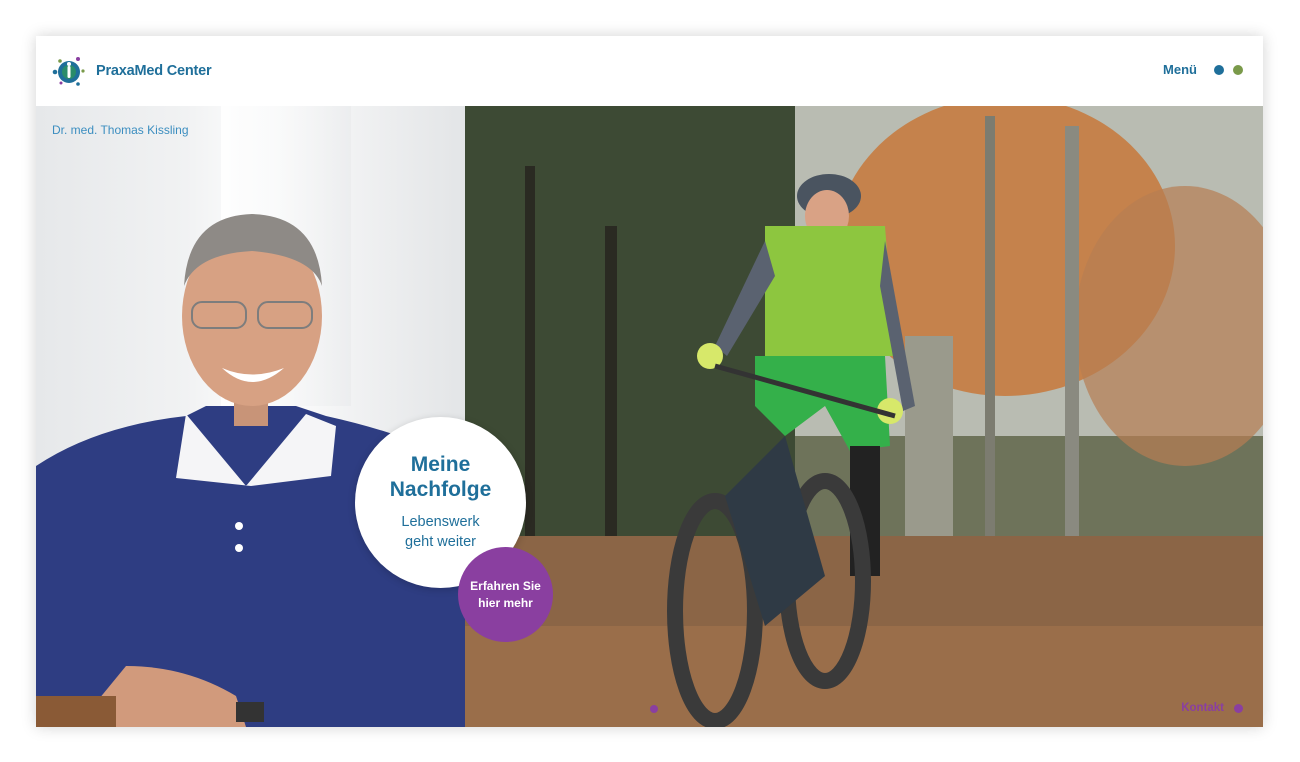 The height and width of the screenshot is (762, 1300). What do you see at coordinates (505, 594) in the screenshot?
I see `learn-more-button: Erfahren Sie hier mehr` at bounding box center [505, 594].